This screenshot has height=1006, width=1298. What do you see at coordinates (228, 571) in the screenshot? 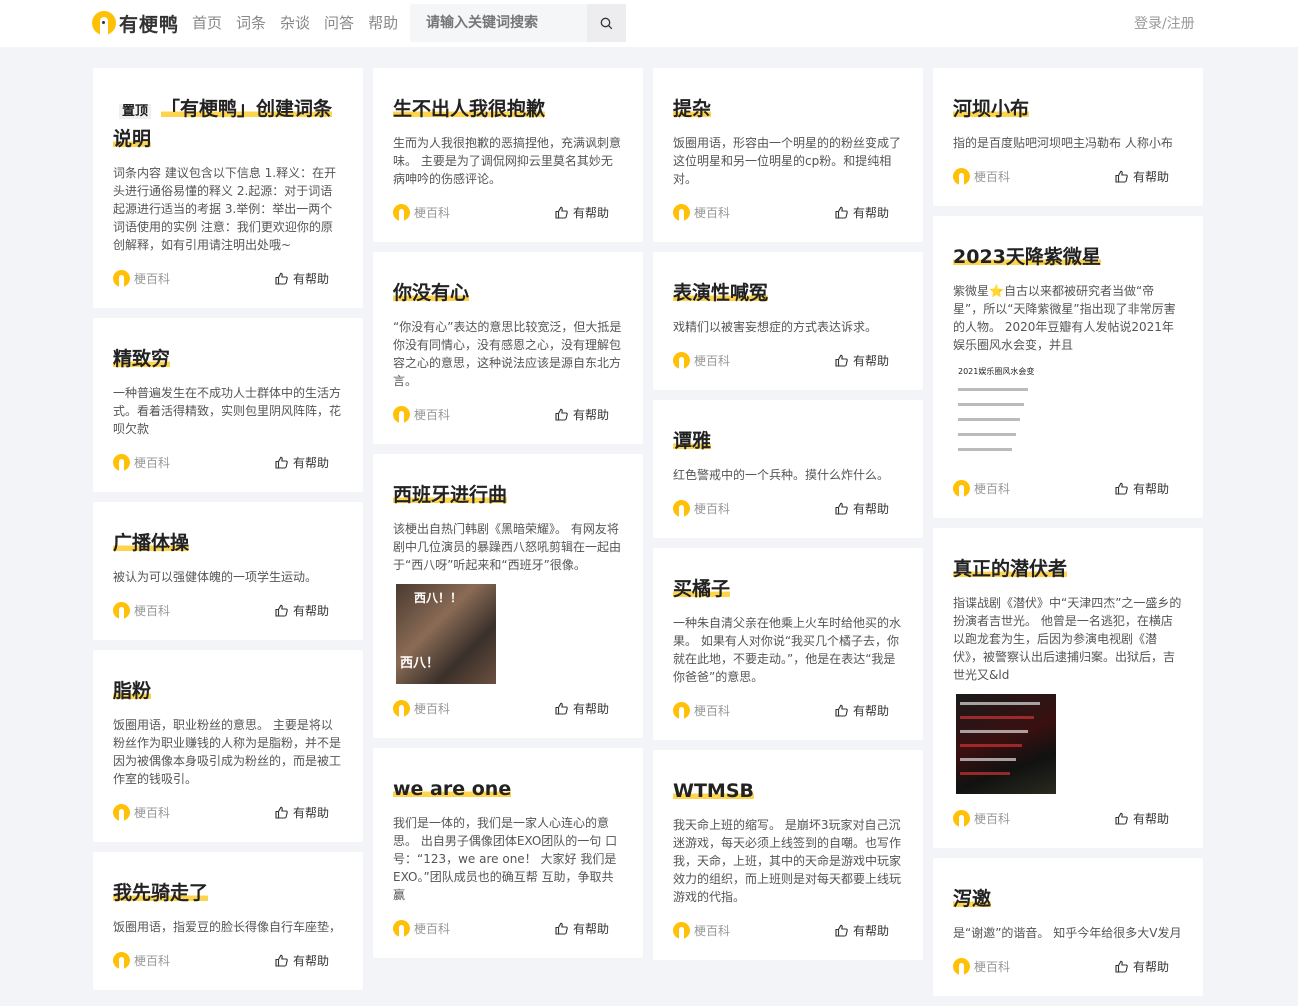
I see `entry-card: 广播体操 被认为可以强健体魄的一项学生运动。 梗百科 有帮助` at bounding box center [228, 571].